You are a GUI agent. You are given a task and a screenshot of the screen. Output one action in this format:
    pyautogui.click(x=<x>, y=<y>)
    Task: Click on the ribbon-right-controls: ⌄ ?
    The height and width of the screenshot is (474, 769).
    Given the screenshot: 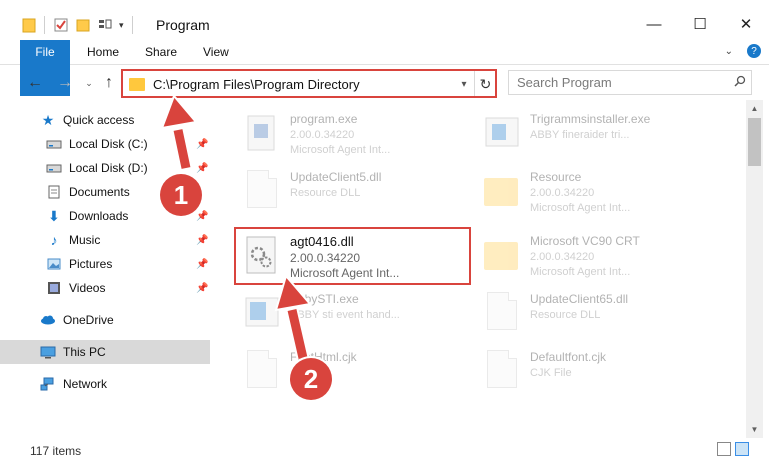 What is the action you would take?
    pyautogui.click(x=743, y=51)
    